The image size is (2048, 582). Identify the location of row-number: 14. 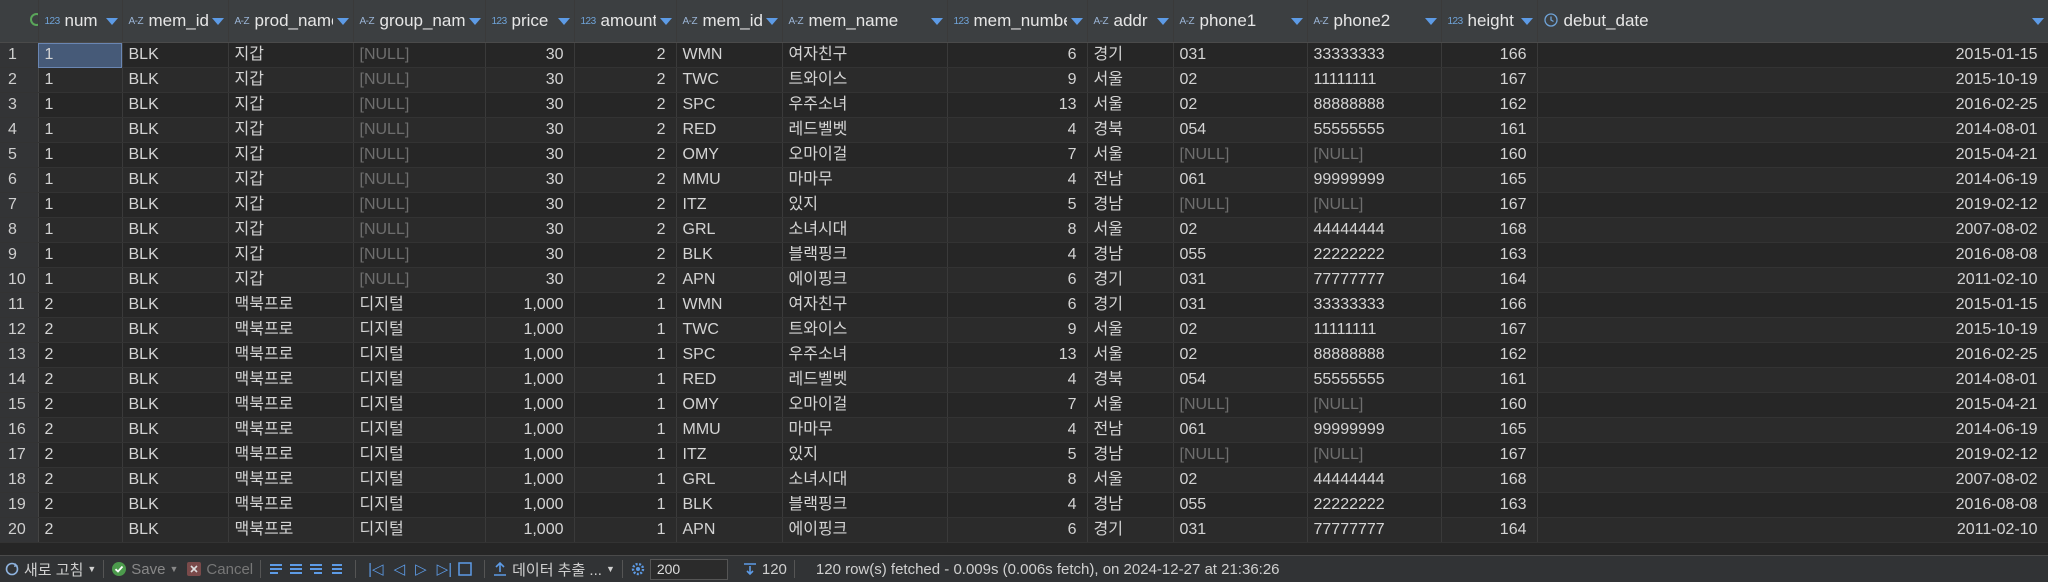
(19, 380).